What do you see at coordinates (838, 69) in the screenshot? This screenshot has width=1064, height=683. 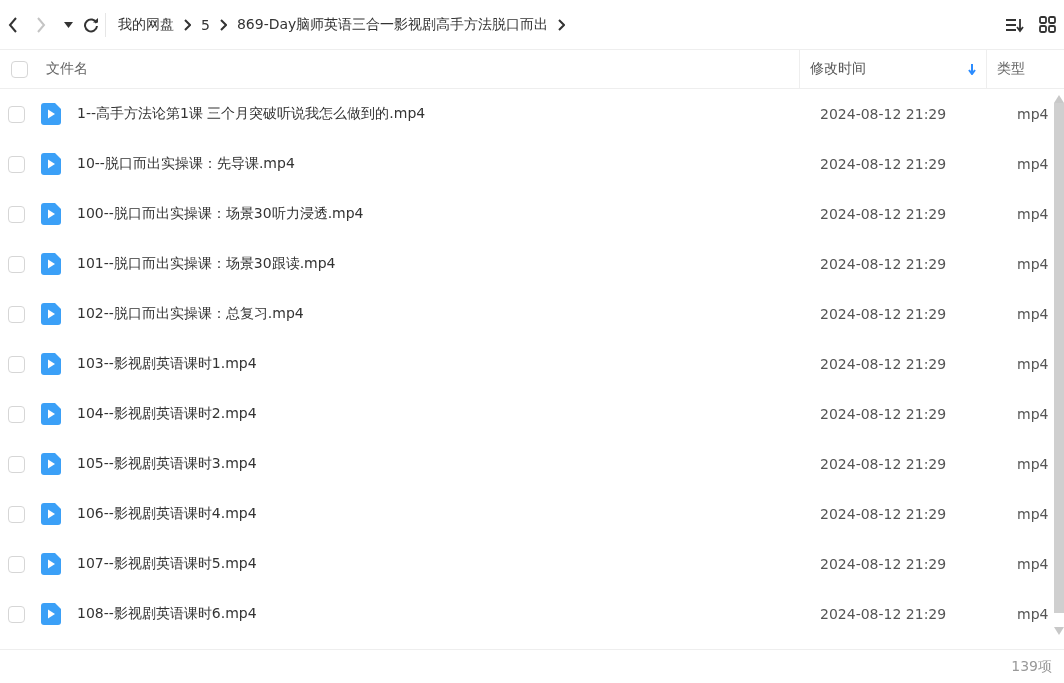 I see `column-header: 修改时间` at bounding box center [838, 69].